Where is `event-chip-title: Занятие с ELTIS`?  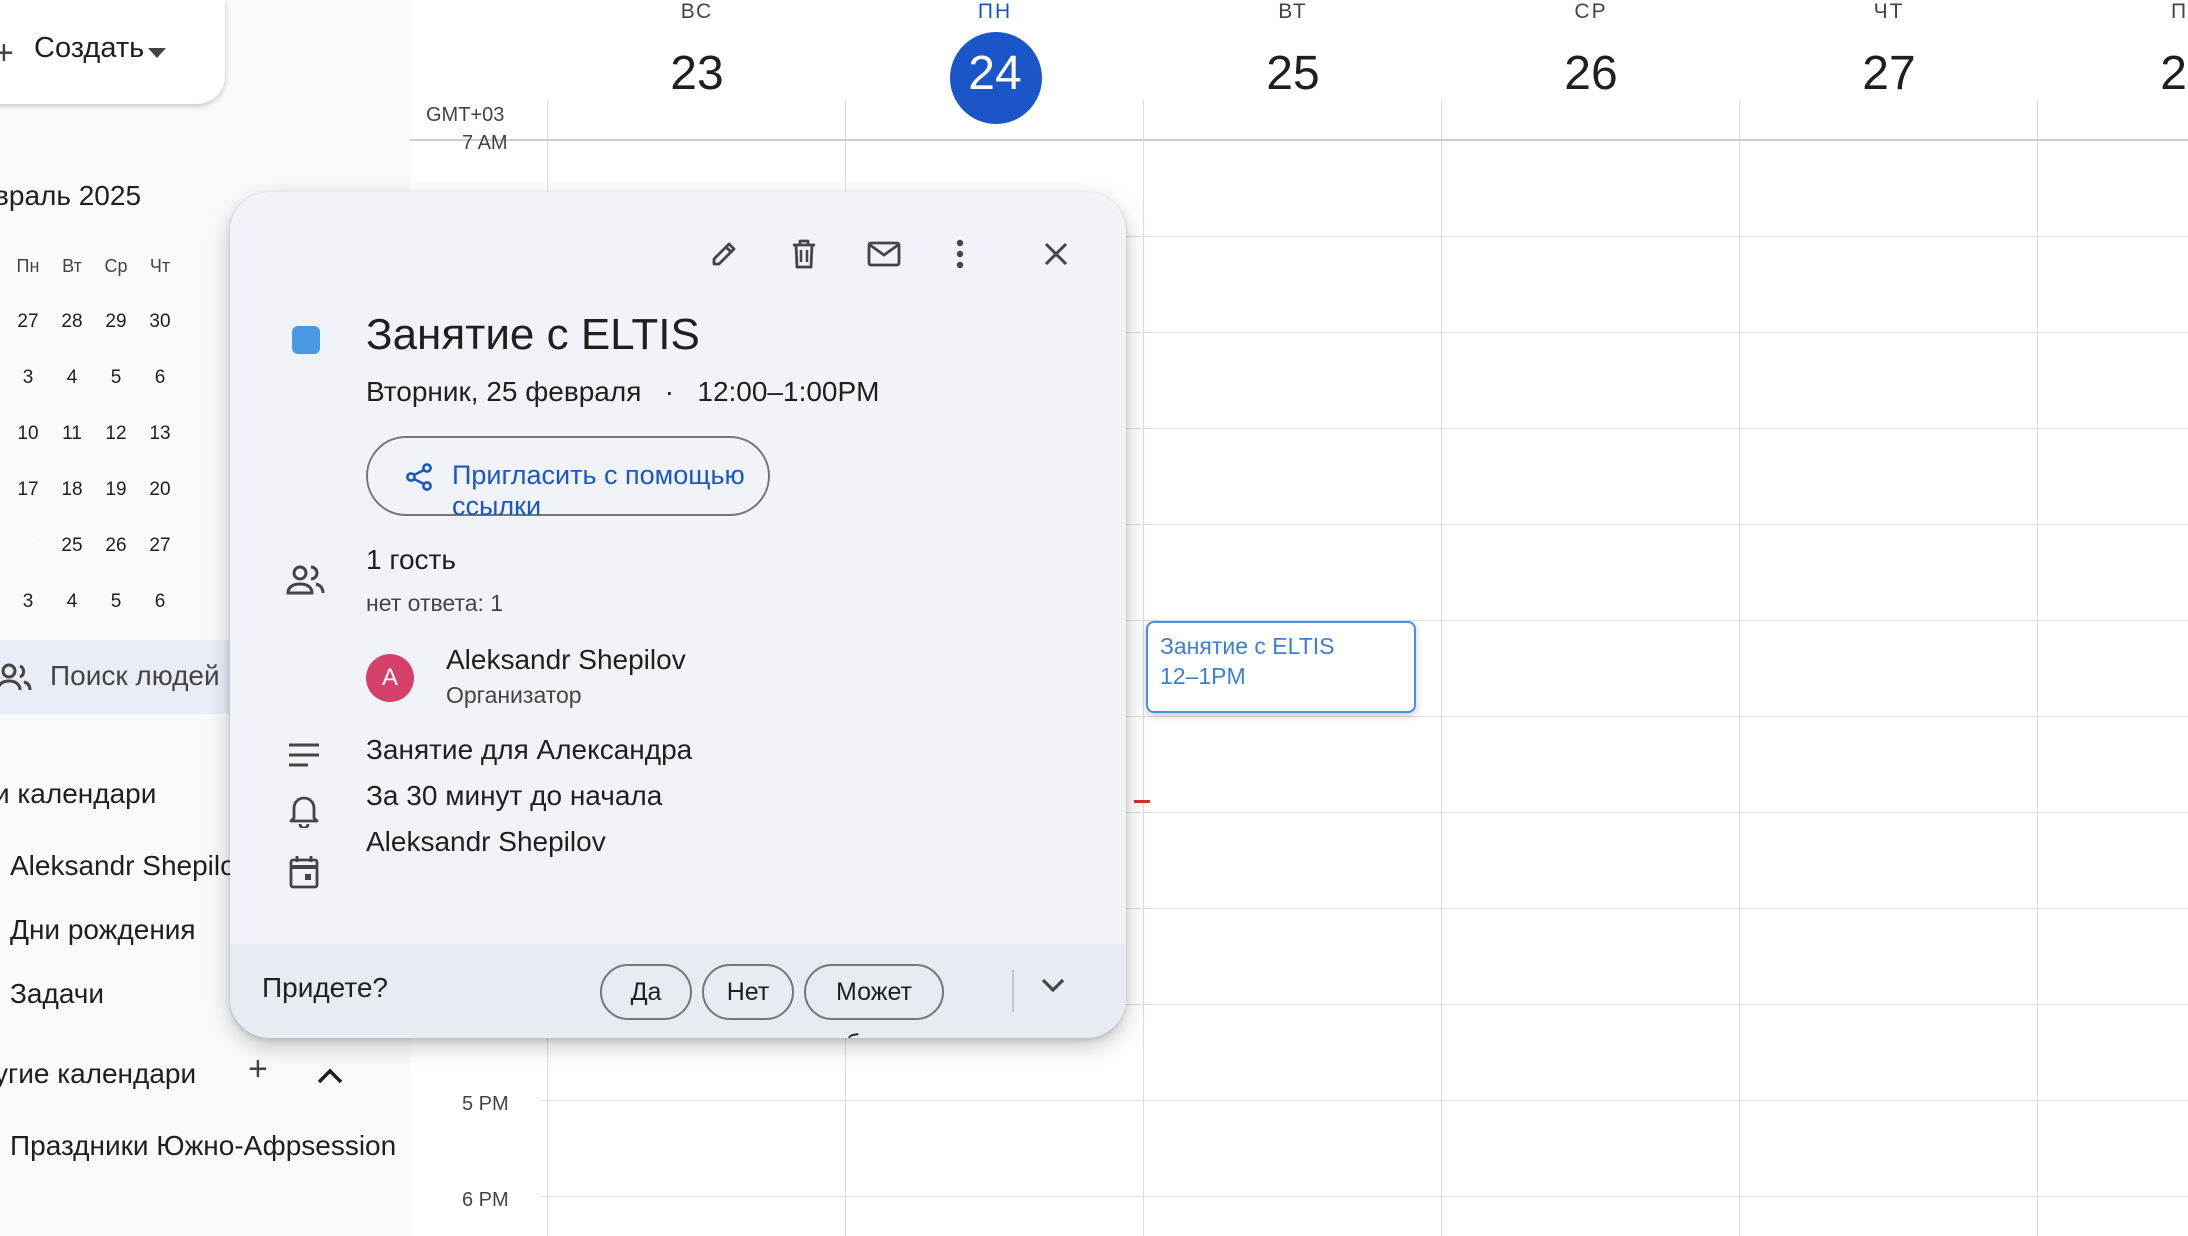 event-chip-title: Занятие с ELTIS is located at coordinates (1247, 646).